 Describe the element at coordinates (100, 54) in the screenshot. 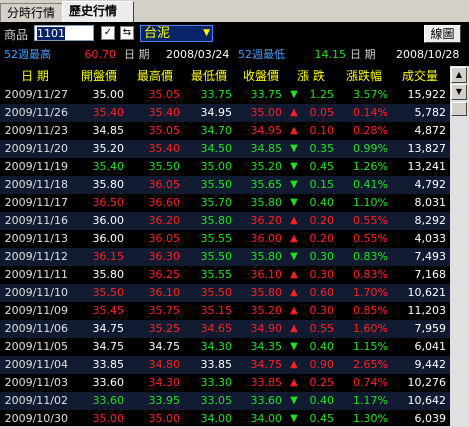

I see `high52-value: 60.70` at that location.